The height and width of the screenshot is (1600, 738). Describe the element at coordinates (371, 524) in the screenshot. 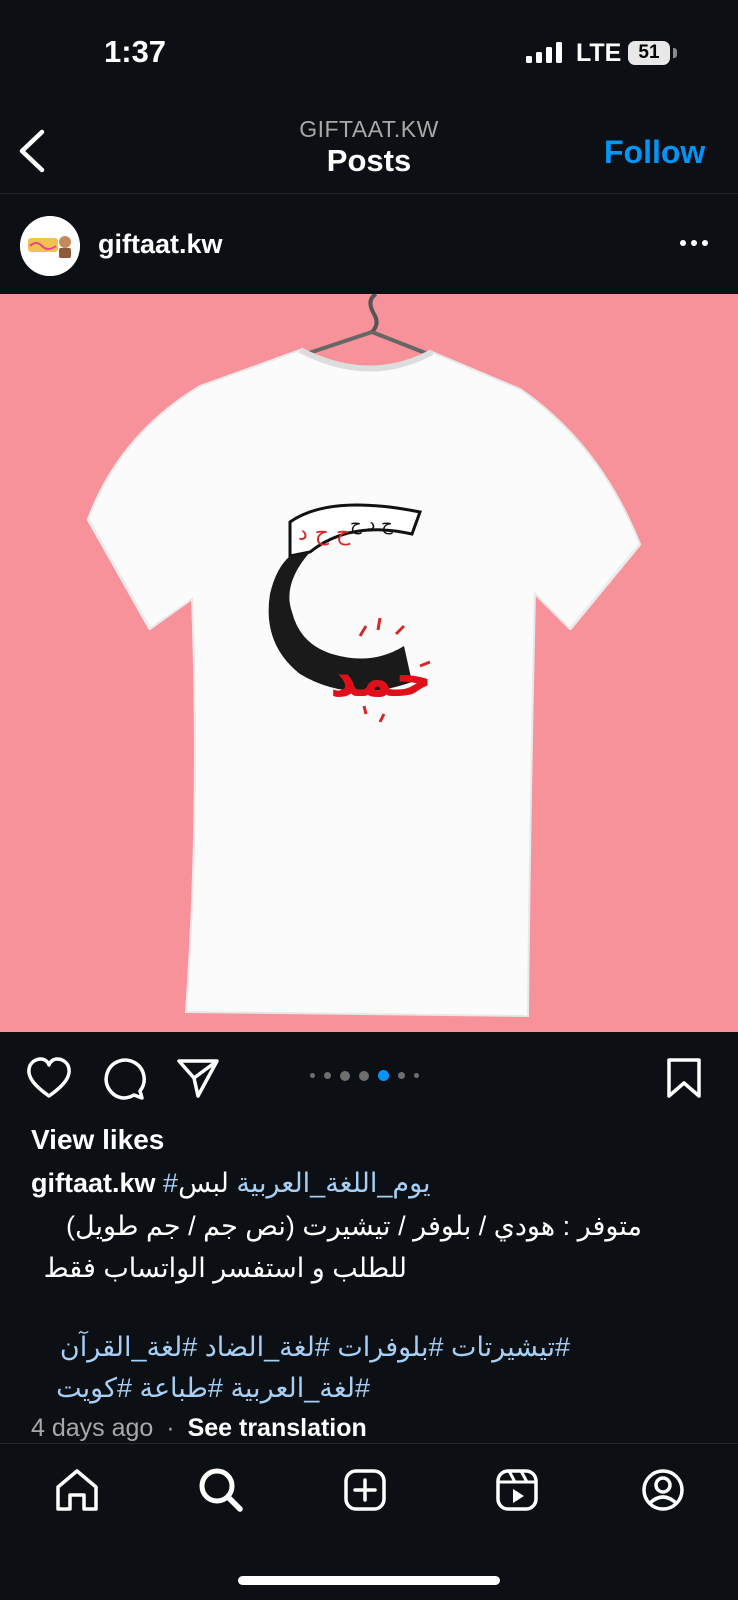

I see `svg-text: ح د ح` at that location.